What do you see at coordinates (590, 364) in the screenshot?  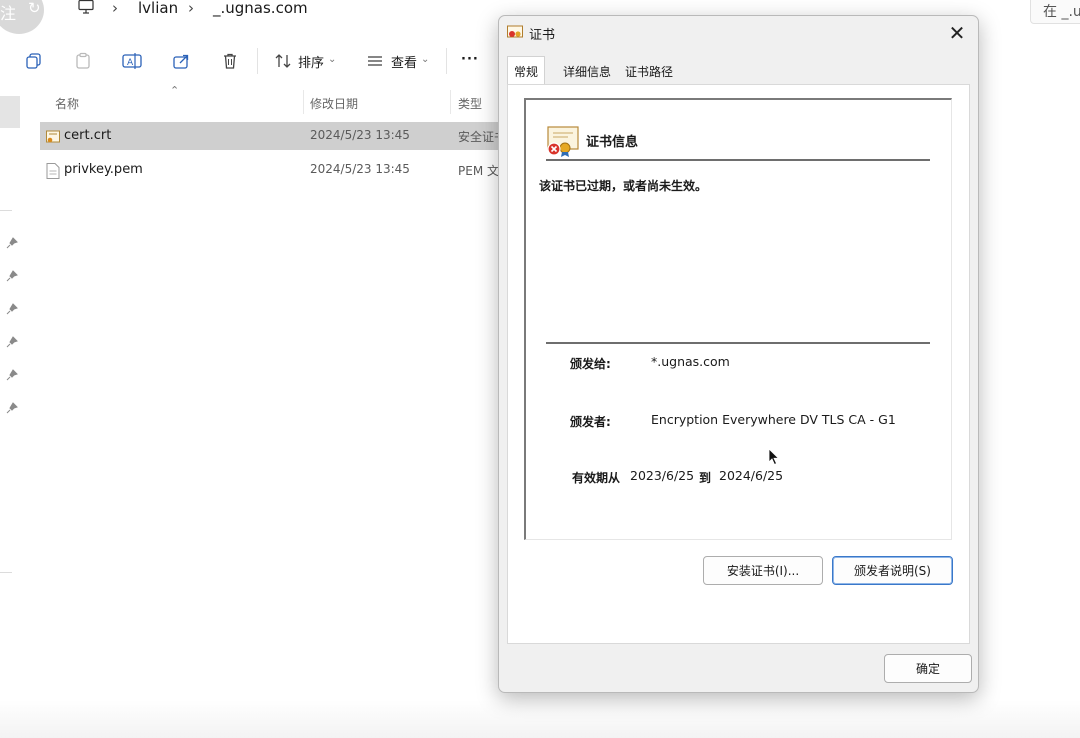 I see `issued-to-label: 颁发给:` at bounding box center [590, 364].